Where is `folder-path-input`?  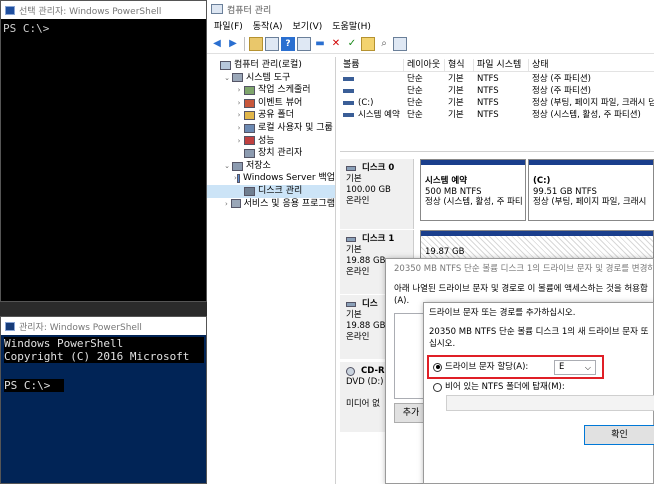 folder-path-input is located at coordinates (550, 403).